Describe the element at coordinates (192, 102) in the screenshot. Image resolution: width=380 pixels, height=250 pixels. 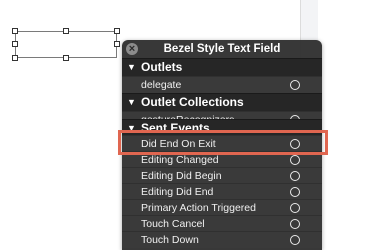
I see `section-label: Outlet Collections` at that location.